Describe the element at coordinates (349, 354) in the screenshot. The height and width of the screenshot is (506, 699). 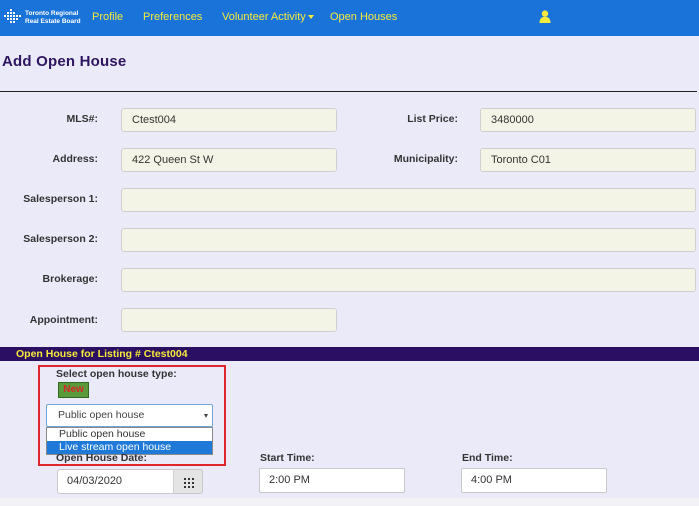
I see `open-house-section-header: Open House for Listing # Ctest004` at that location.